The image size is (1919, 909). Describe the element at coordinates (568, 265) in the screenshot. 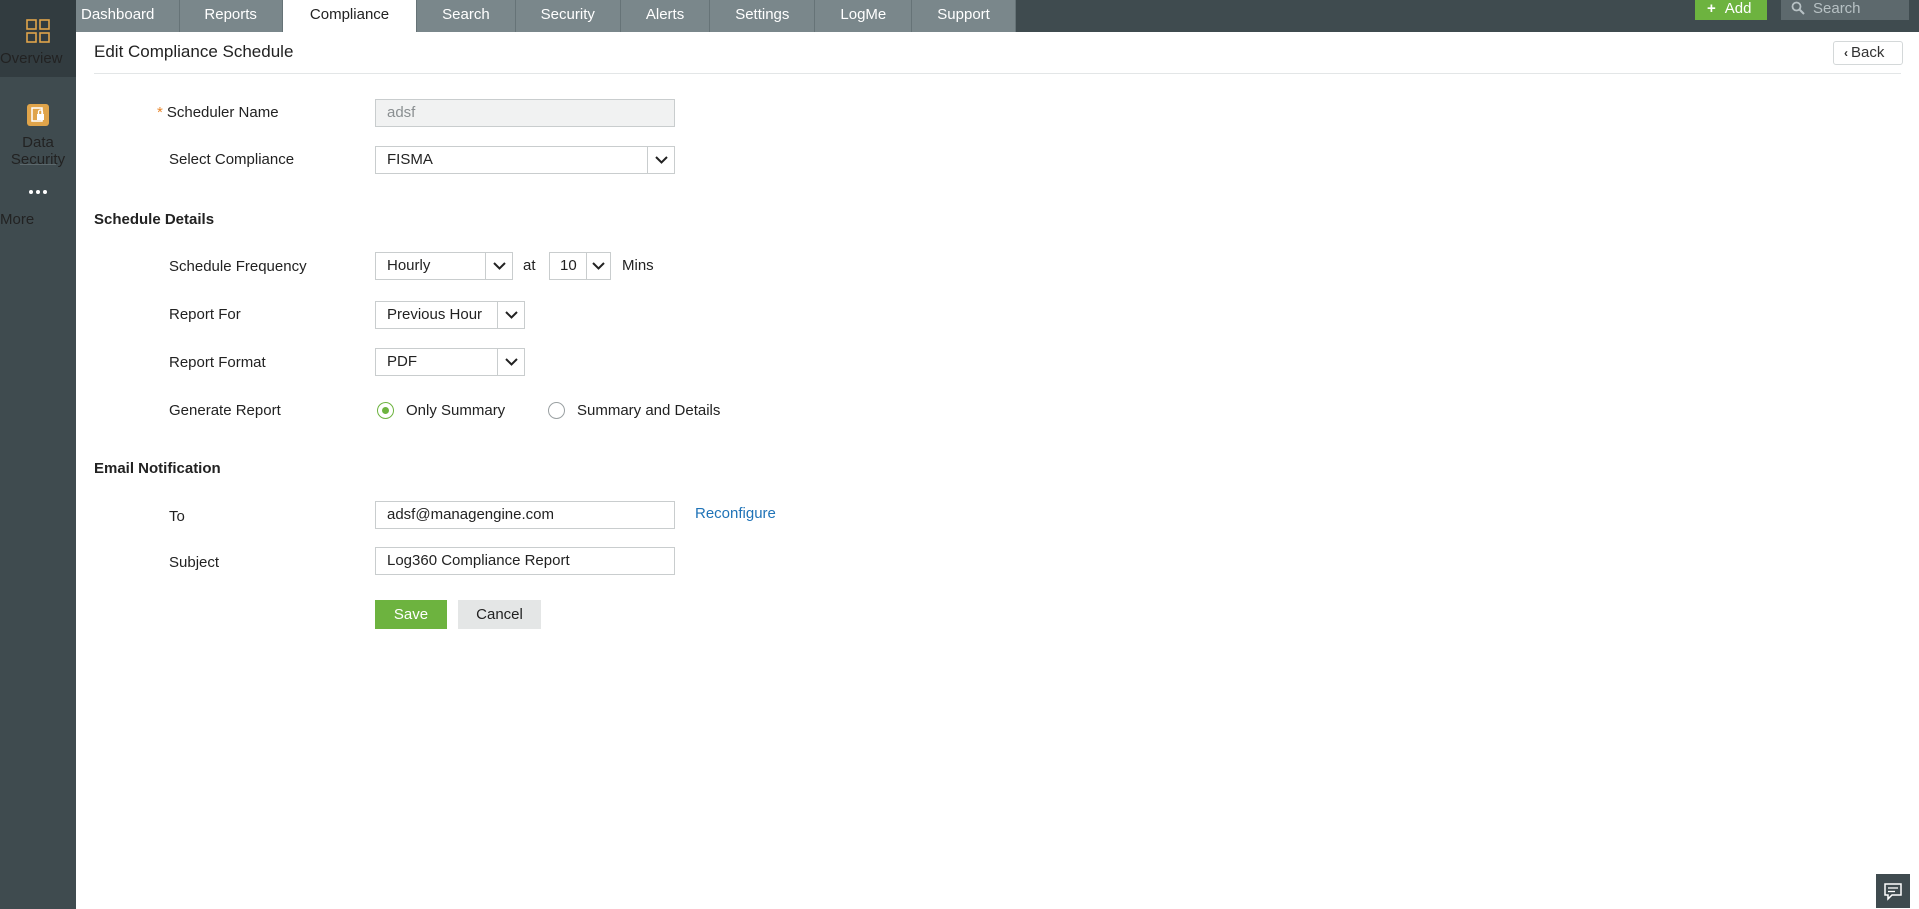

I see `minute-value: 10` at that location.